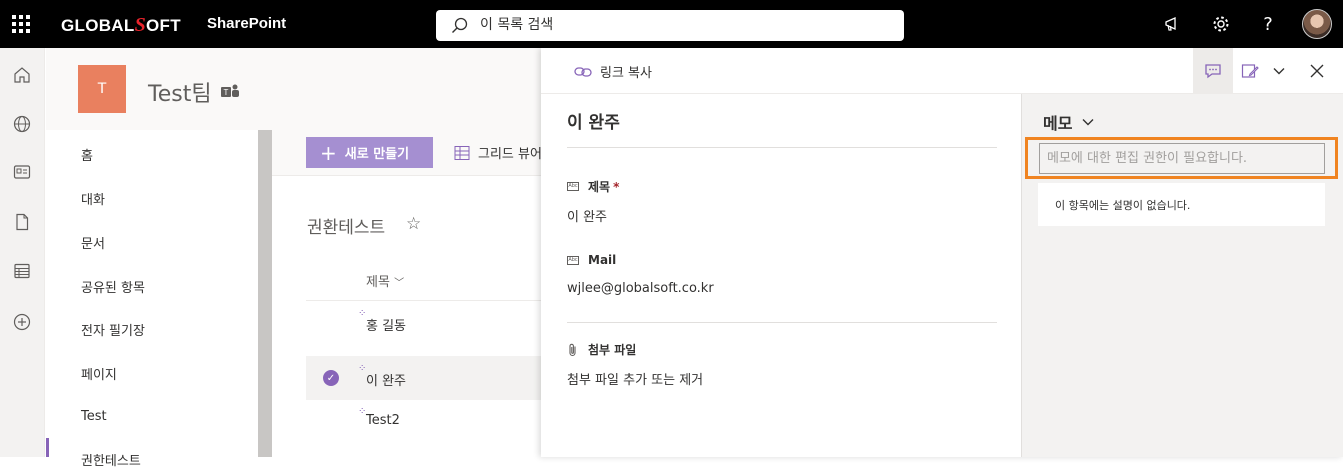 This screenshot has height=469, width=1343. I want to click on close-icon, so click(1317, 71).